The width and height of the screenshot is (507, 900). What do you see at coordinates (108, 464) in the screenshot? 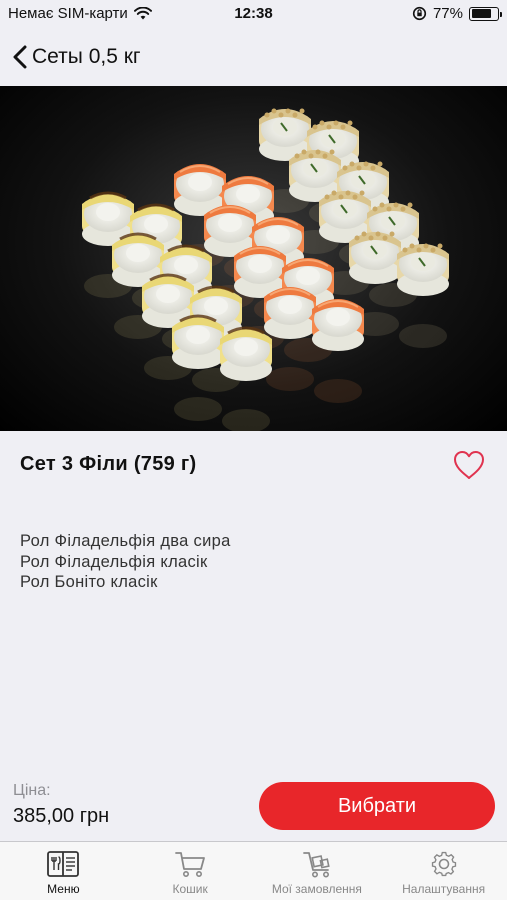
I see `product-title: Сет 3 Філи (759 г)` at bounding box center [108, 464].